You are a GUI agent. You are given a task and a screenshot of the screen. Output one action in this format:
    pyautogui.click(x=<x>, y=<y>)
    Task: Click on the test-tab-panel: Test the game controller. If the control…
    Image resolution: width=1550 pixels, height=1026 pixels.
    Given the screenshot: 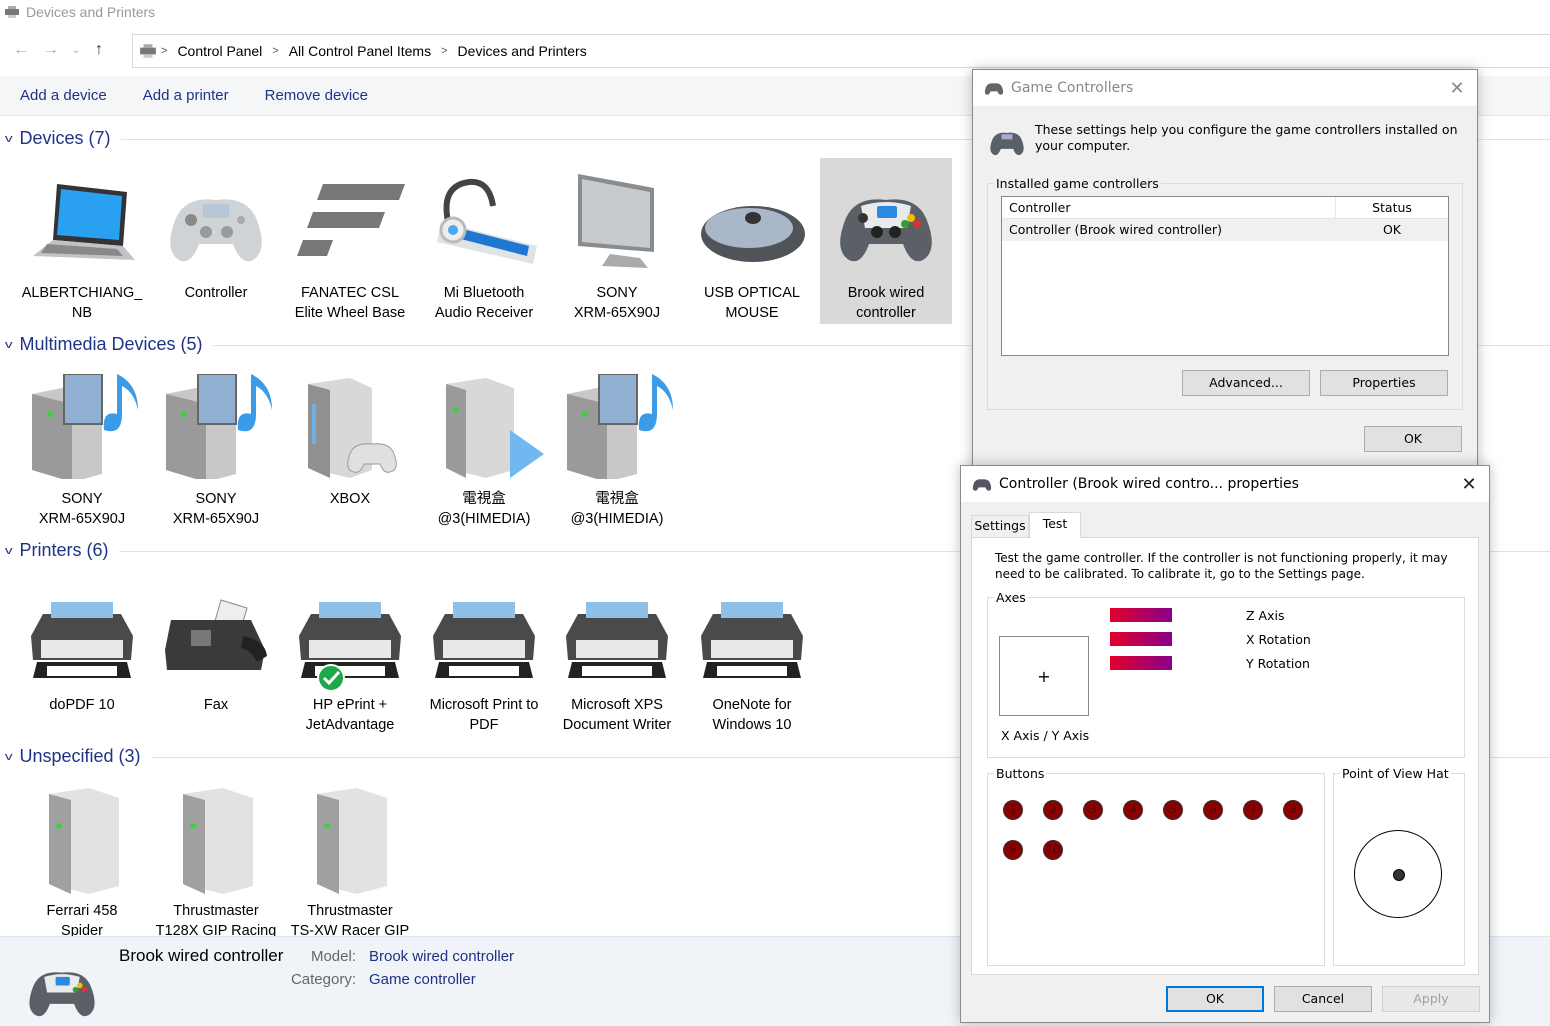 What is the action you would take?
    pyautogui.click(x=1225, y=756)
    